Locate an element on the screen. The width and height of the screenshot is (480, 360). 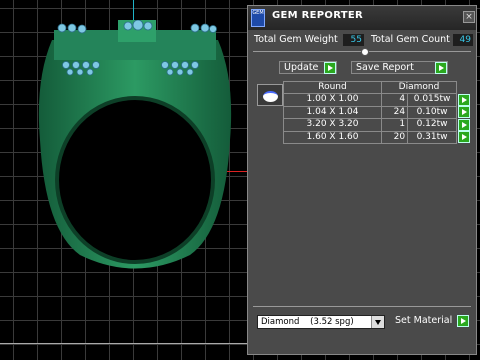
gem-reporter-app-icon: GEM is located at coordinates (258, 18).